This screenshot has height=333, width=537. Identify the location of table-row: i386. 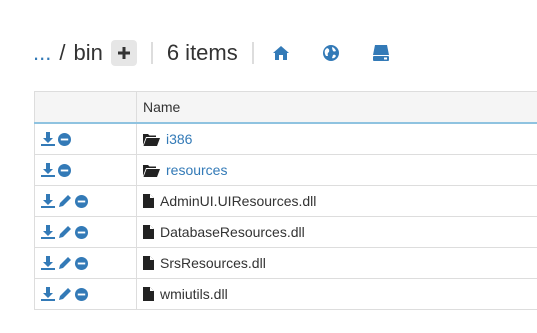
(285, 139).